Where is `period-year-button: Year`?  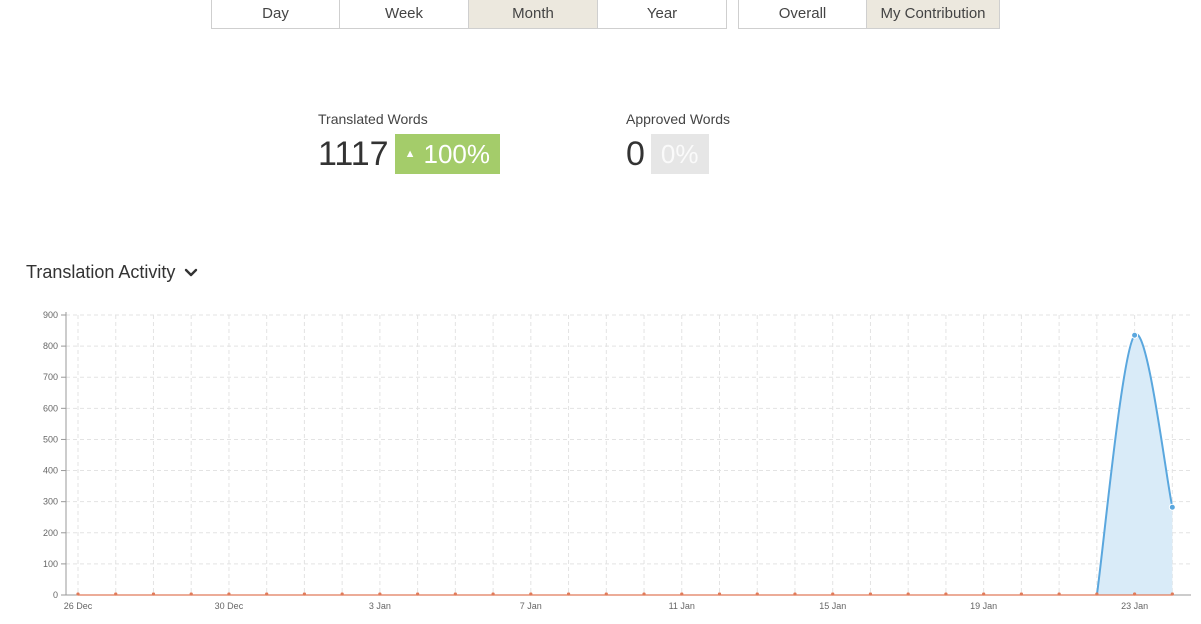
period-year-button: Year is located at coordinates (662, 14).